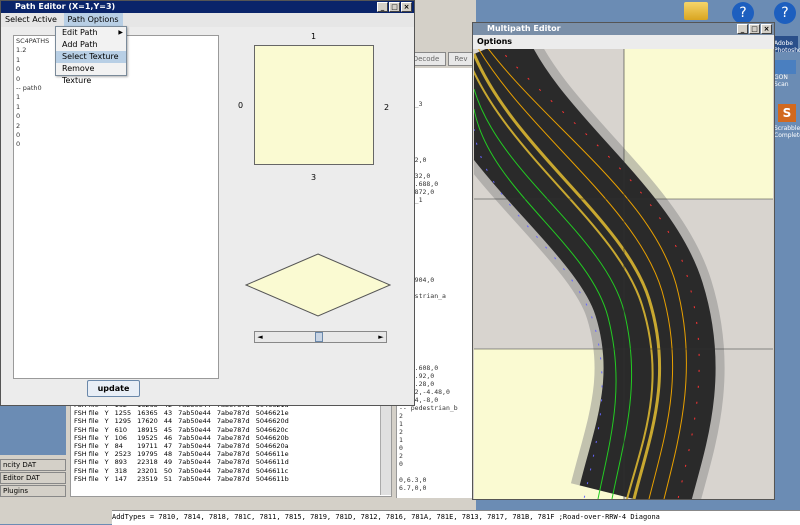 Image resolution: width=800 pixels, height=525 pixels. Describe the element at coordinates (387, 107) in the screenshot. I see `label-right: 2` at that location.